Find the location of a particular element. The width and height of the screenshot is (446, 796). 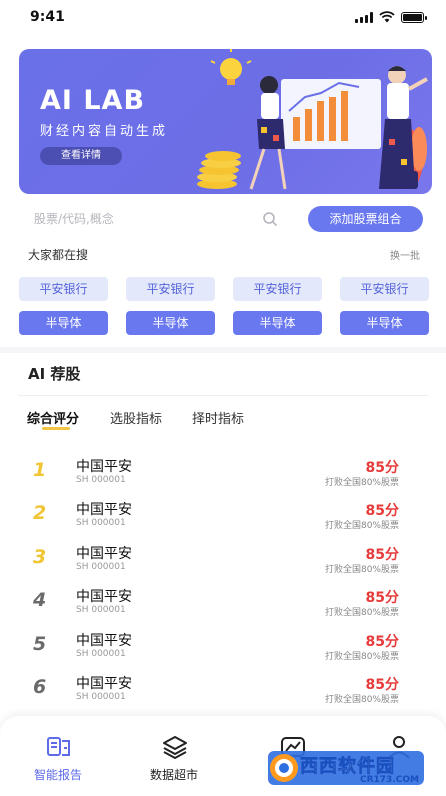

battery-icon is located at coordinates (414, 17).